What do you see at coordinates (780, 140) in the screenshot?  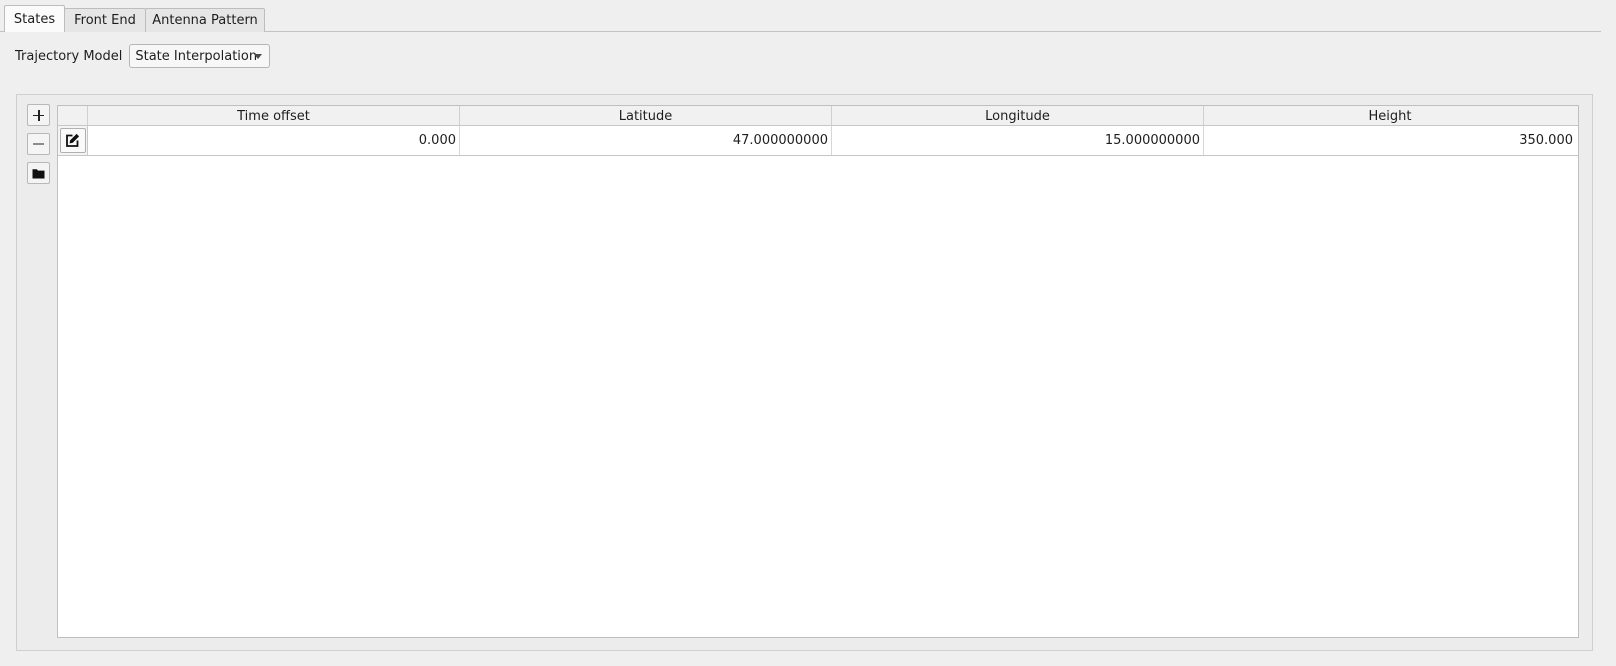 I see `cell-value: 47.000000000` at bounding box center [780, 140].